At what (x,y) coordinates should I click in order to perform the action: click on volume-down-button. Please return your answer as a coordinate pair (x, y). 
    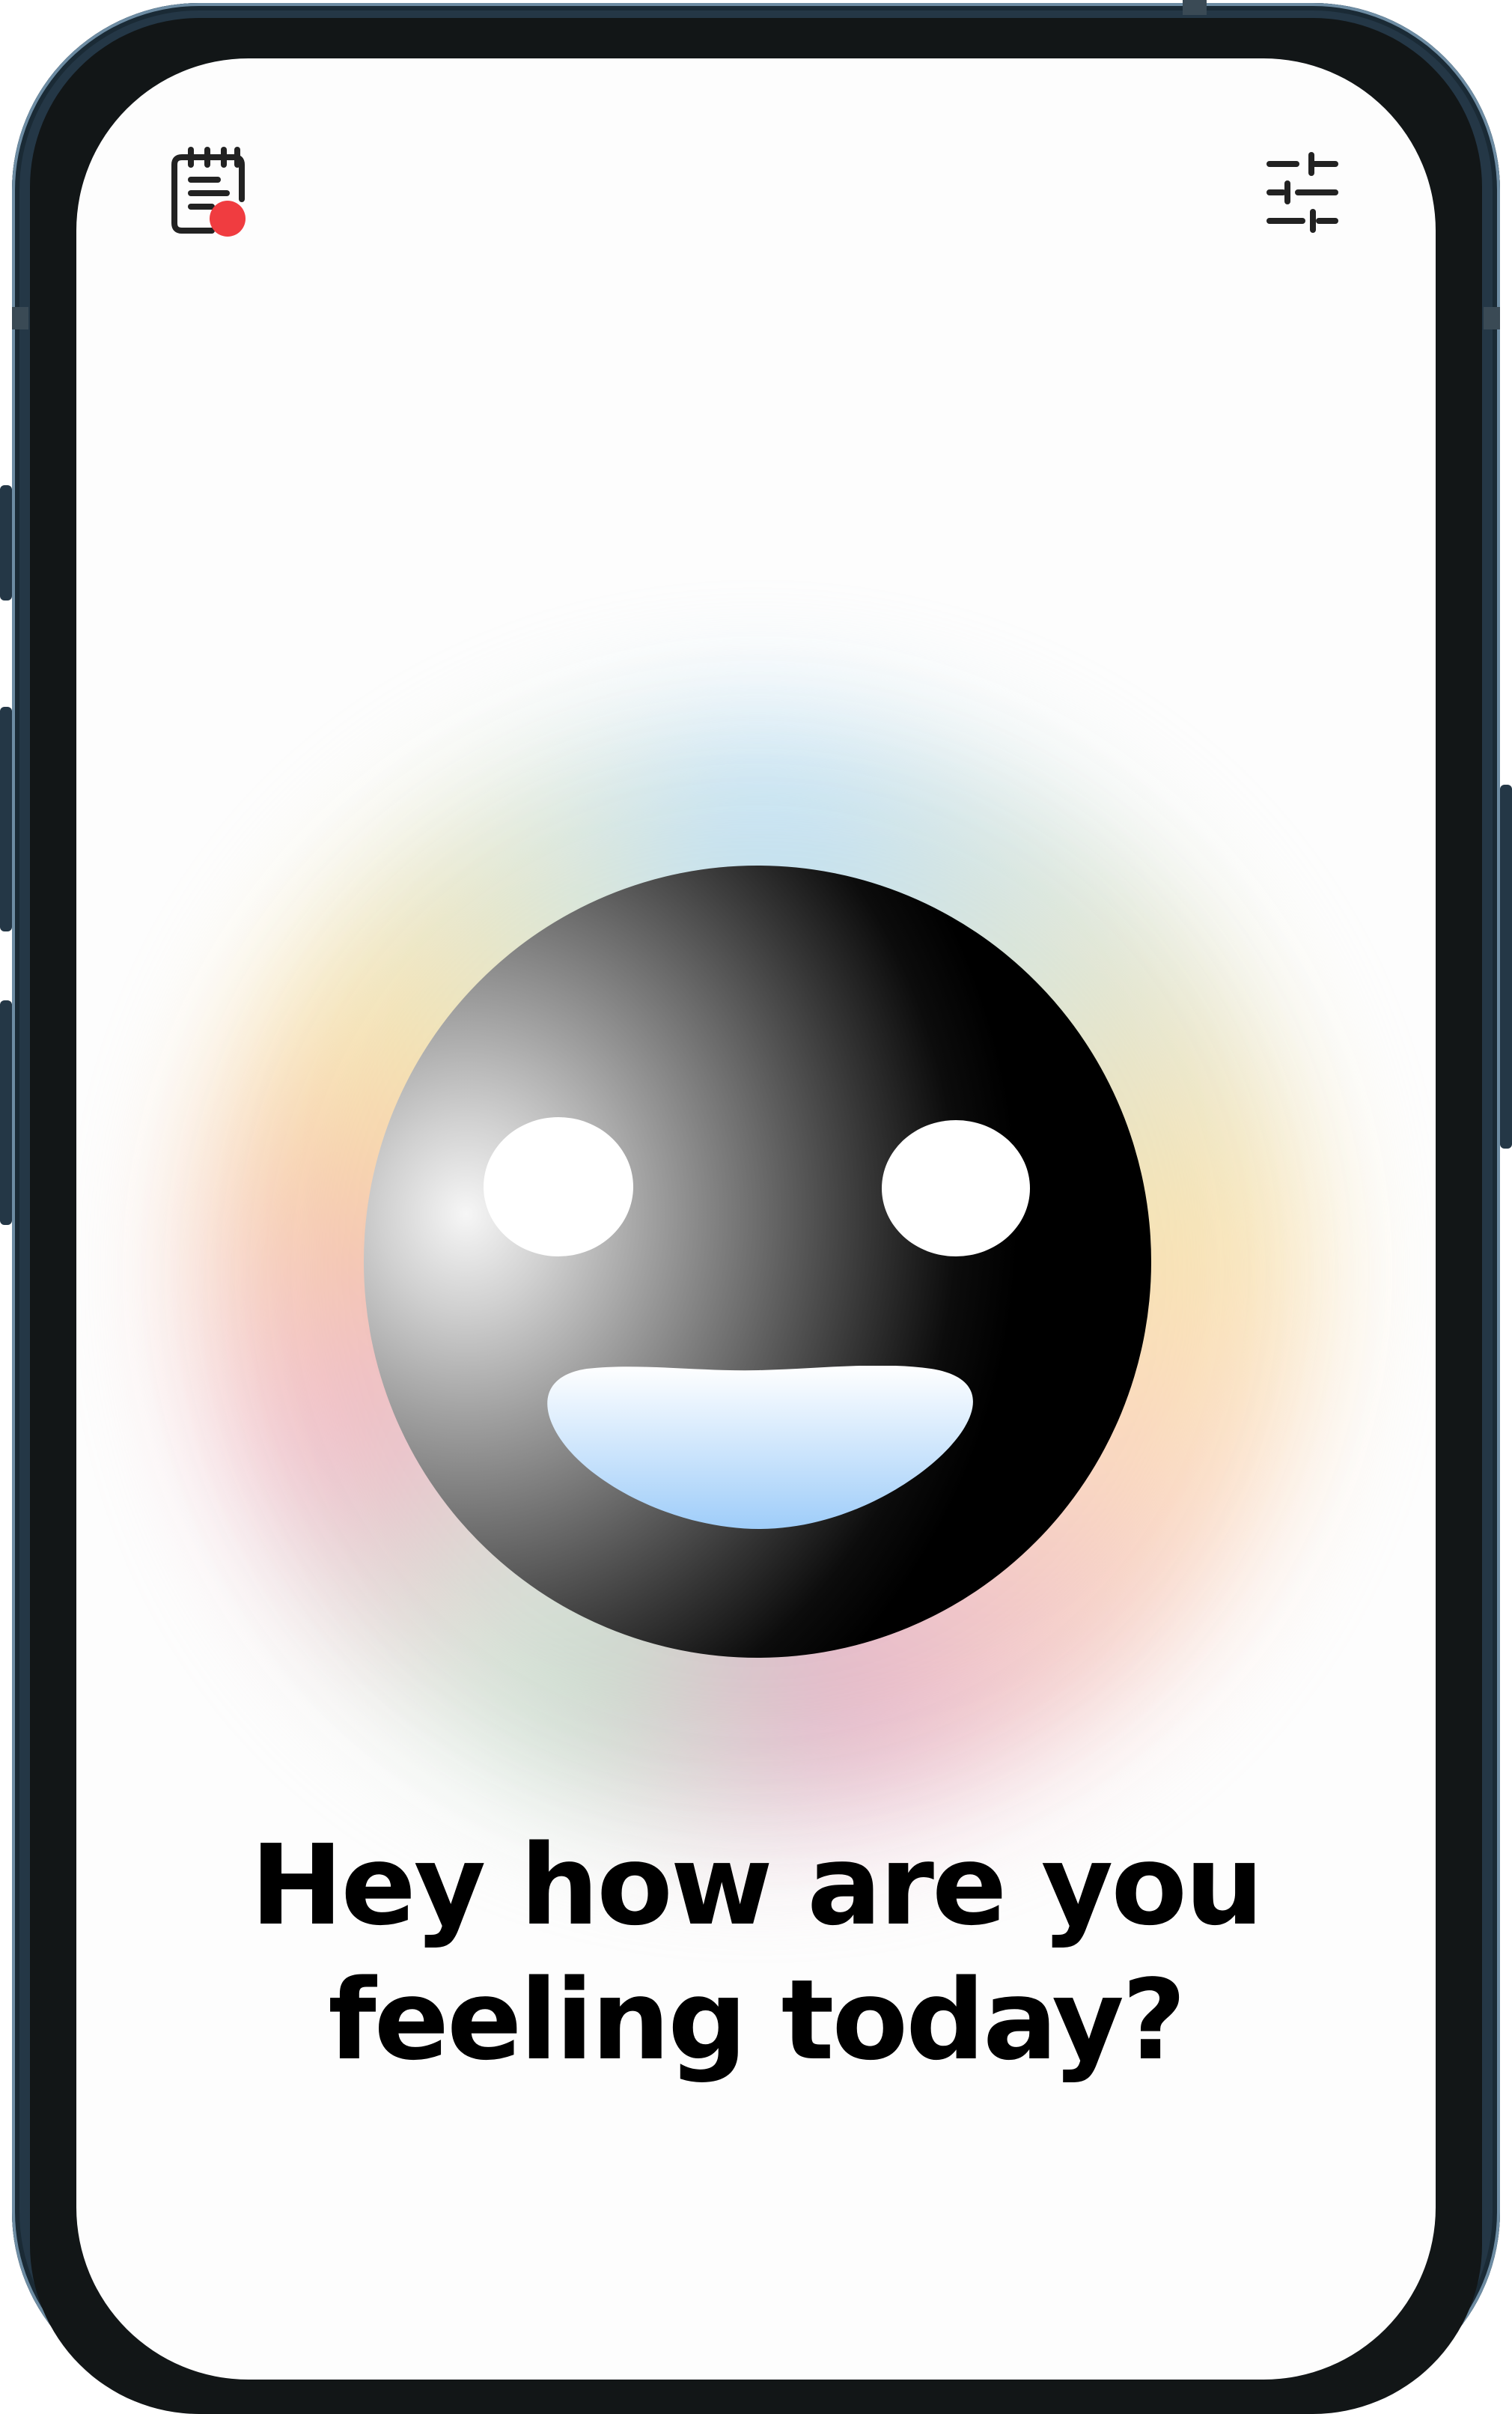
    Looking at the image, I should click on (6, 1112).